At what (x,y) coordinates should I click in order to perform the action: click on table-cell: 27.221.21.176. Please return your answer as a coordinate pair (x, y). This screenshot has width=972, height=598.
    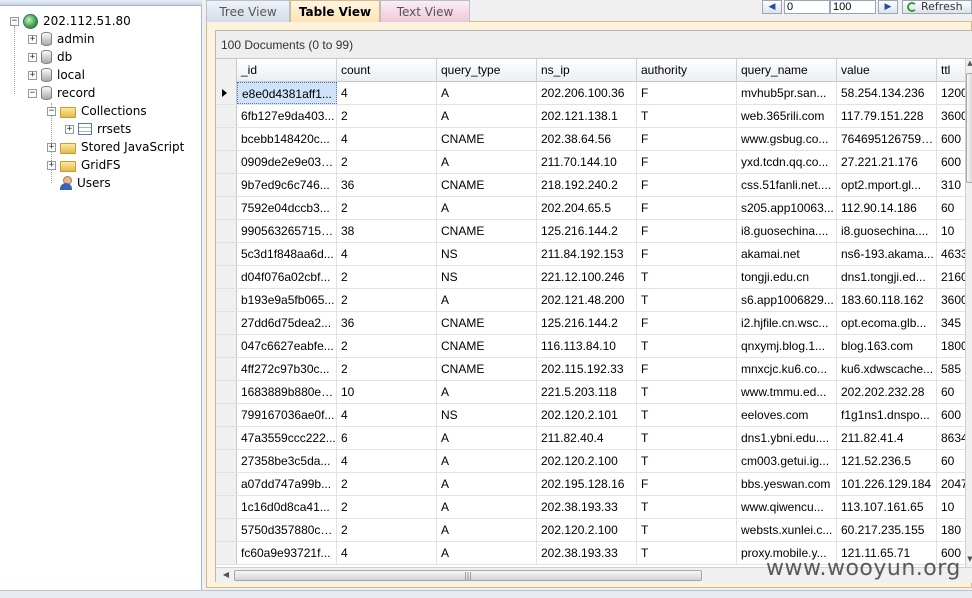
    Looking at the image, I should click on (887, 162).